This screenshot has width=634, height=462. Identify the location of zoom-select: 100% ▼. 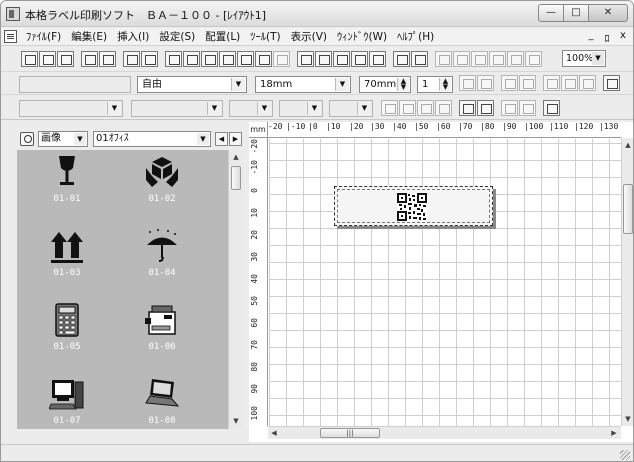
(584, 58).